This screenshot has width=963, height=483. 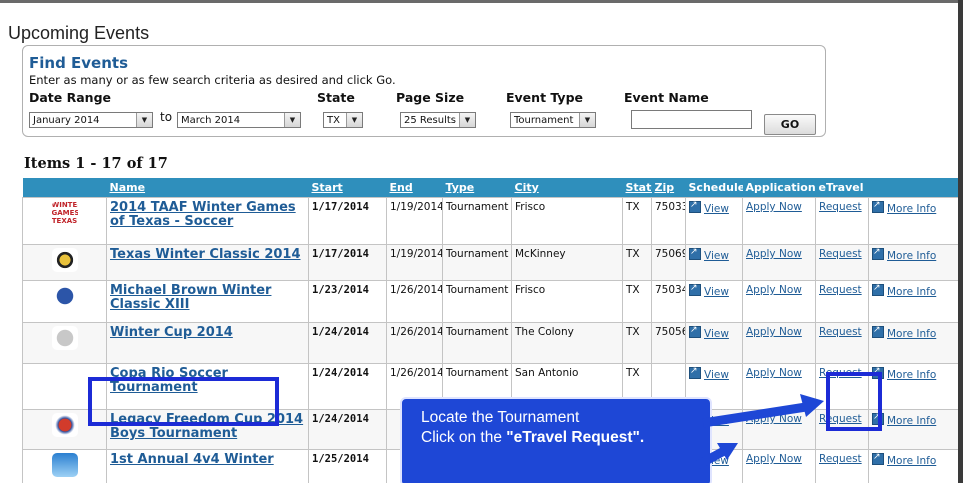 I want to click on event-type-select: Tournament ▼, so click(x=553, y=120).